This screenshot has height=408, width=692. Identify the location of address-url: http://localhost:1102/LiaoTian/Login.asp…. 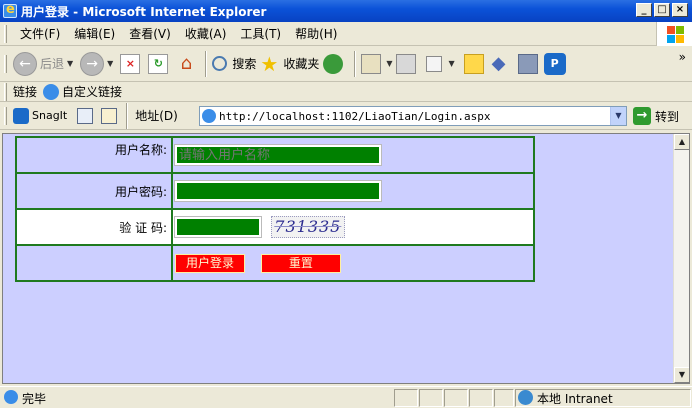
(355, 116).